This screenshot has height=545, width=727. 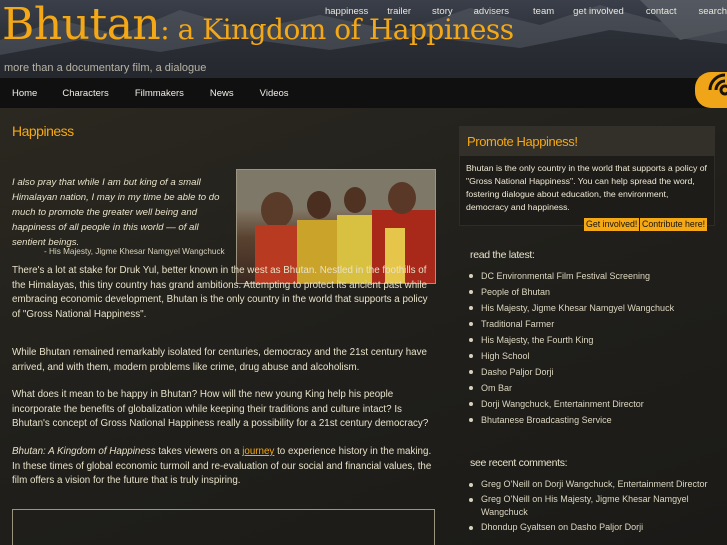 What do you see at coordinates (571, 372) in the screenshot?
I see `list-item: Dasho Paljor Dorji` at bounding box center [571, 372].